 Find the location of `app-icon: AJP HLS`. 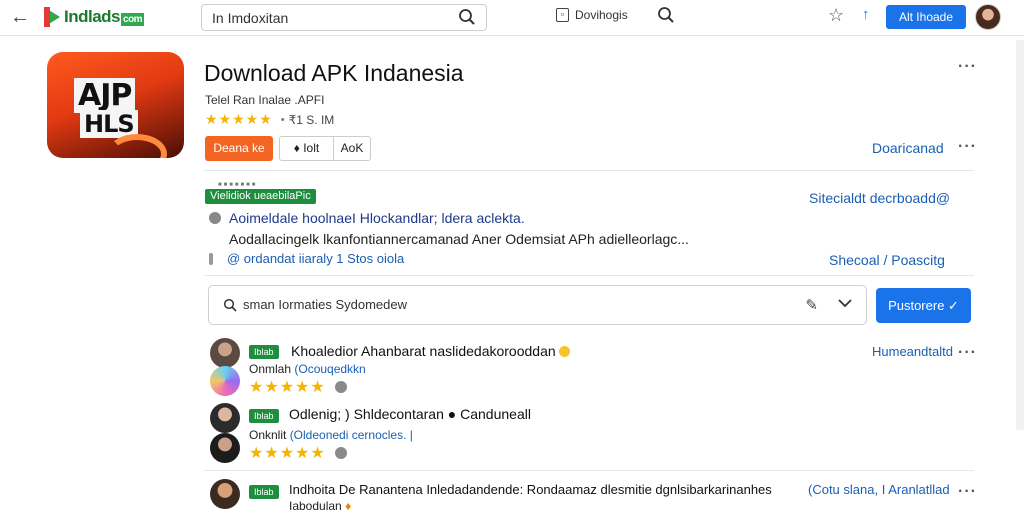

app-icon: AJP HLS is located at coordinates (115, 105).